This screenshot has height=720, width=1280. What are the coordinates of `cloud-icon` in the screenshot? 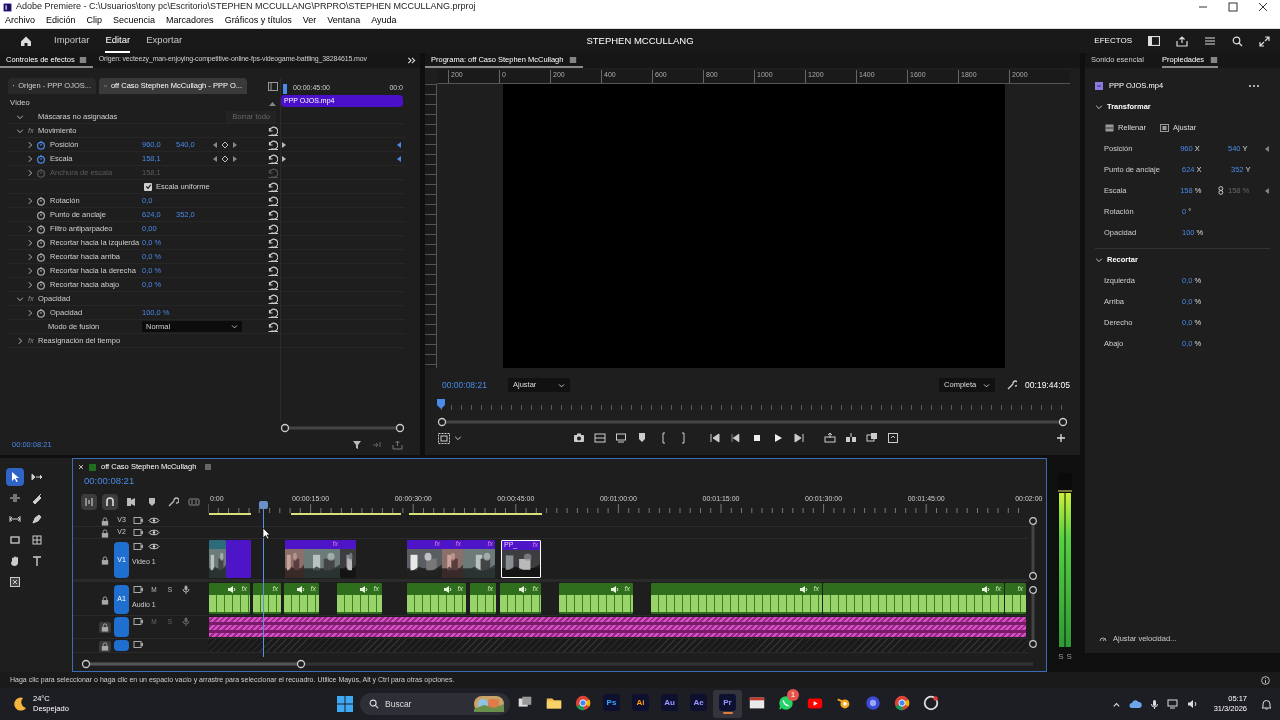 It's located at (1135, 704).